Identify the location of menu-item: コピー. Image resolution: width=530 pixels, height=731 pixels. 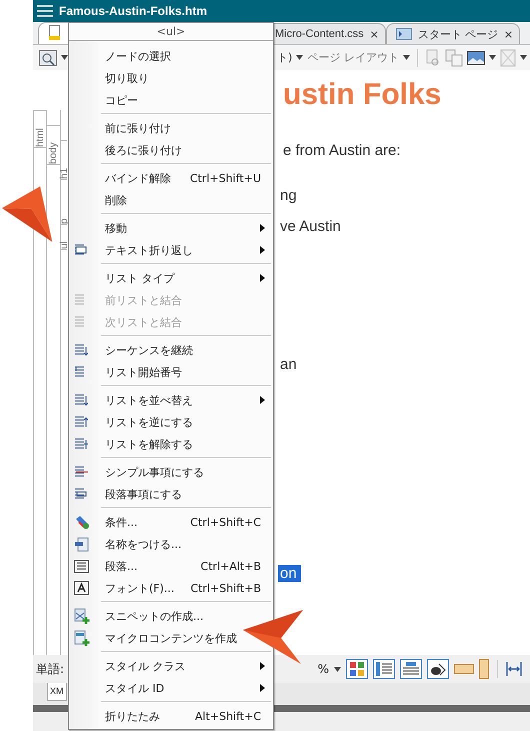
(104, 100).